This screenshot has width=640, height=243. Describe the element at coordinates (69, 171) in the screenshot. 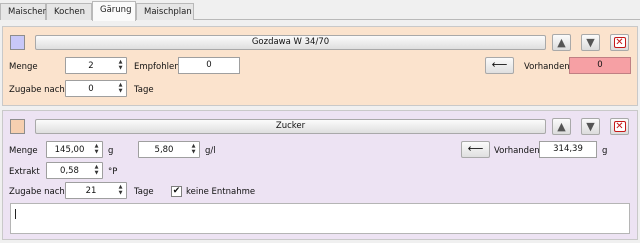

I see `sugar-extrakt-value: 0,58` at that location.